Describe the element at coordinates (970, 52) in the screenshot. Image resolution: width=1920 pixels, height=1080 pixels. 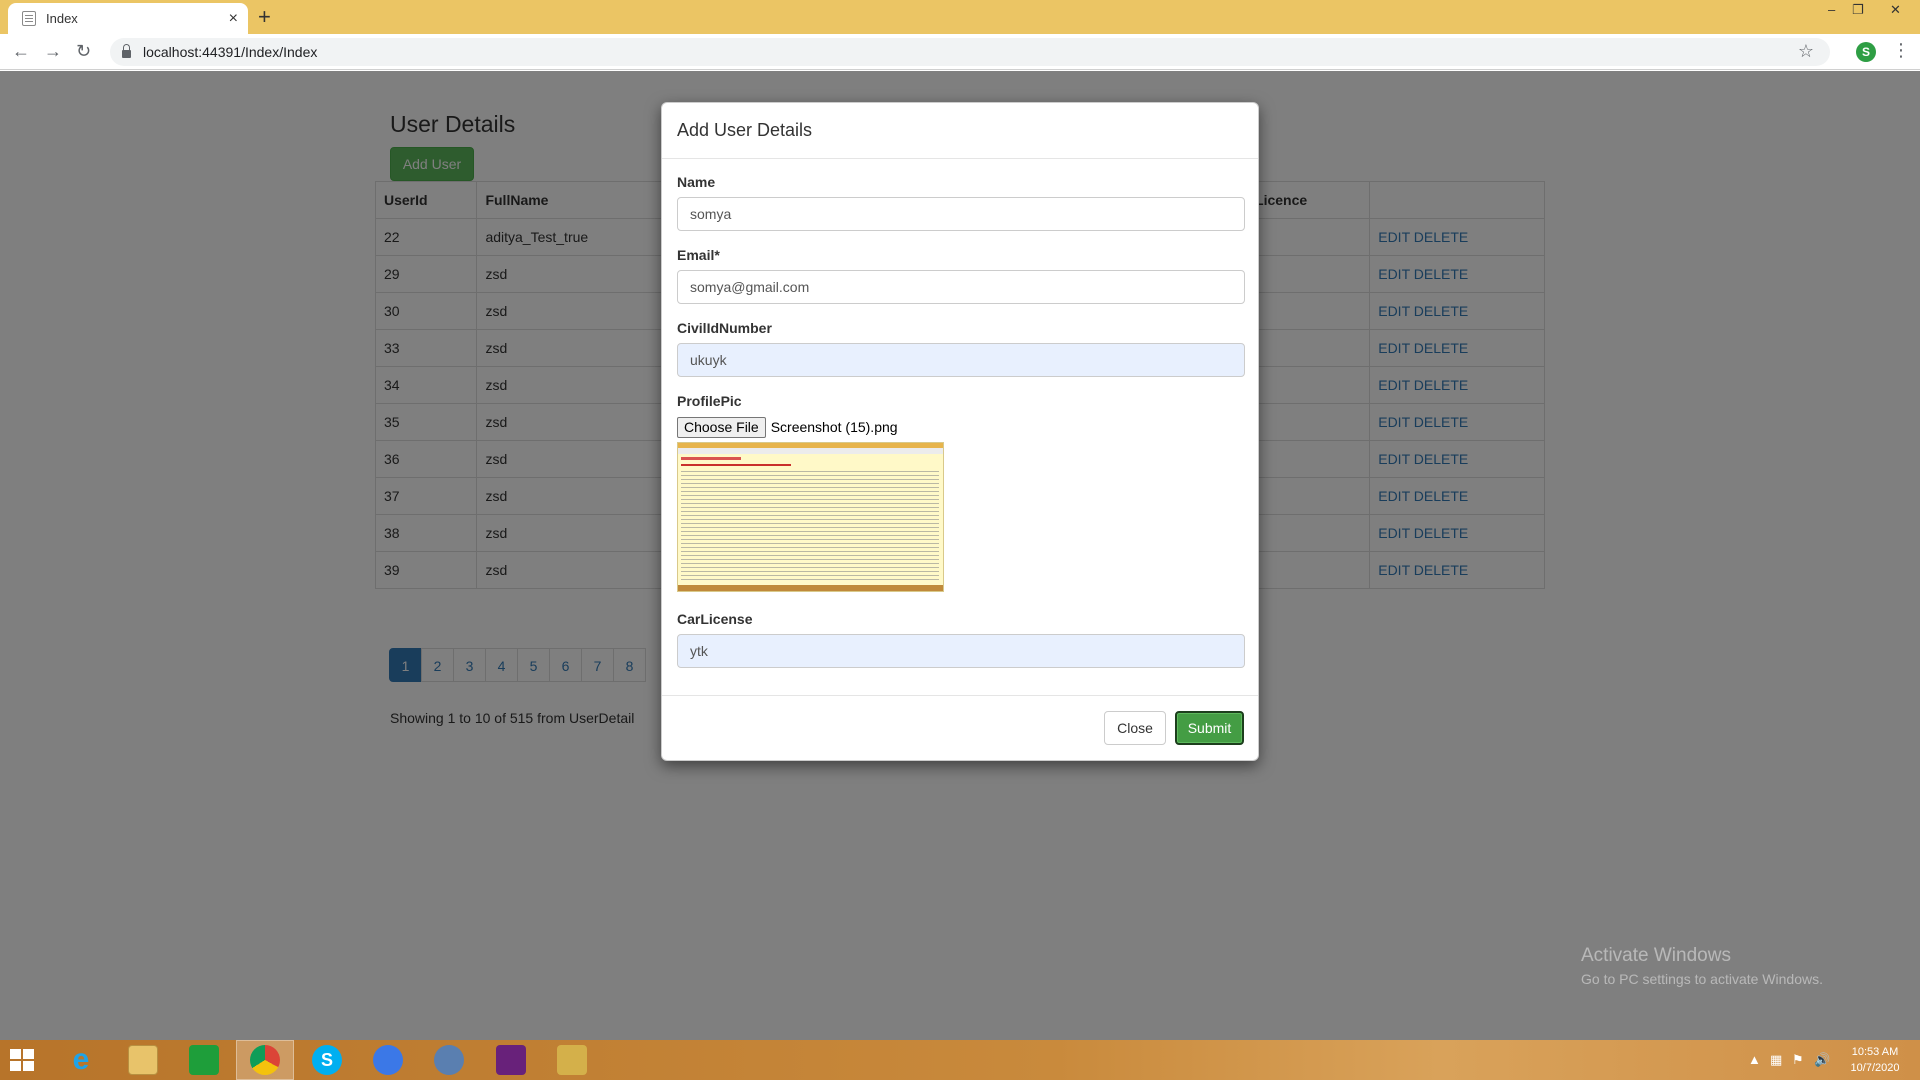
I see `address-bar: localhost:44391/Index/Index ☆` at that location.